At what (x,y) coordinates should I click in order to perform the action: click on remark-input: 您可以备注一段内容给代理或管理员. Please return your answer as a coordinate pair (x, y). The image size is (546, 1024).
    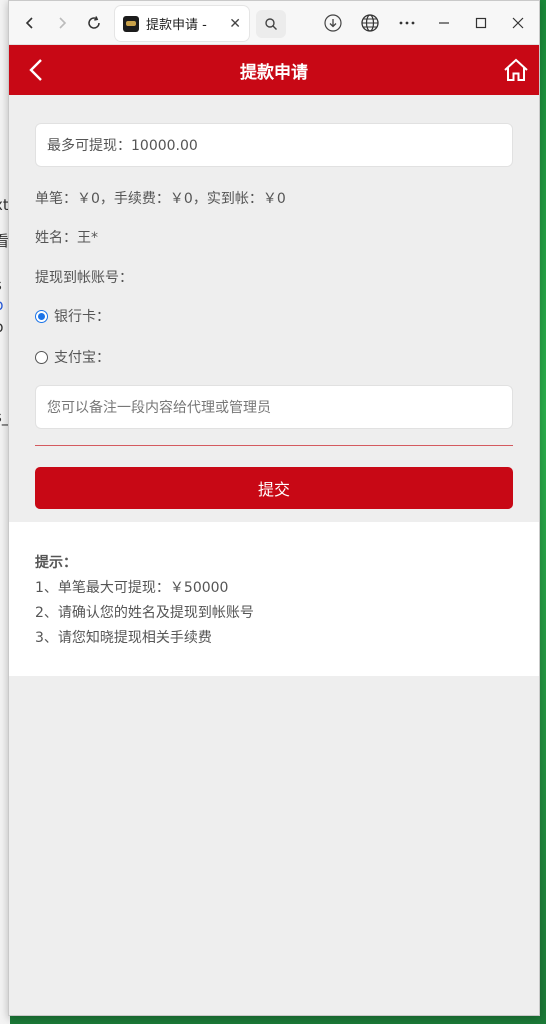
    Looking at the image, I should click on (274, 407).